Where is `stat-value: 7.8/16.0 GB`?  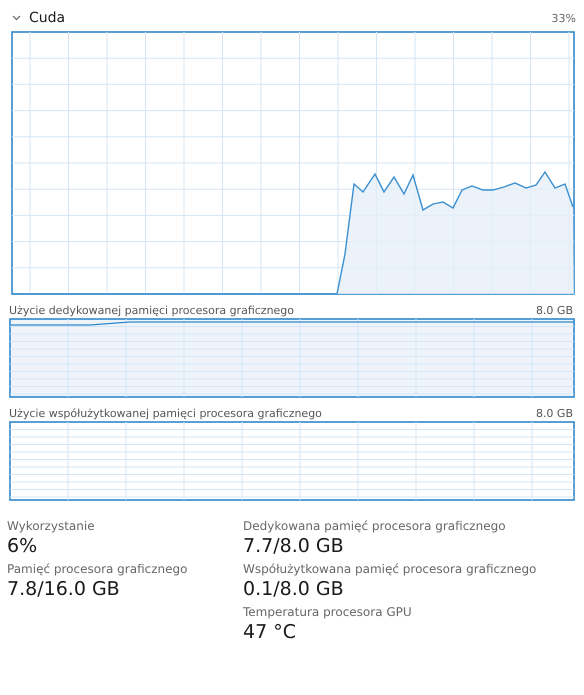
stat-value: 7.8/16.0 GB is located at coordinates (64, 589).